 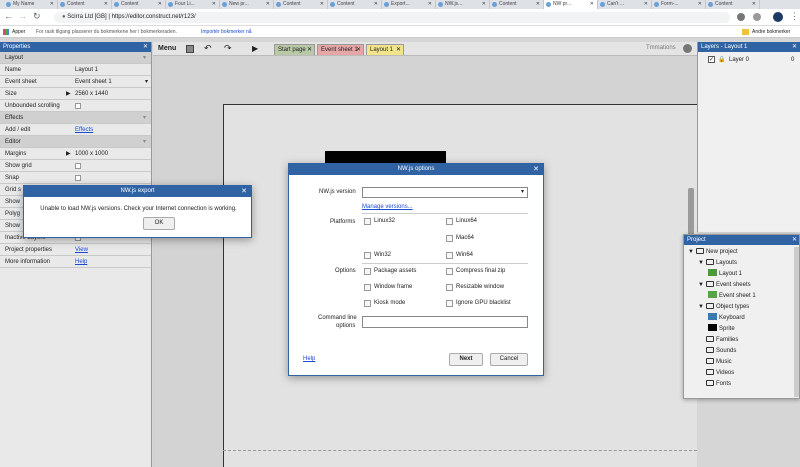 I want to click on property-row: Size 2560 x 1440 ▶, so click(x=75, y=94).